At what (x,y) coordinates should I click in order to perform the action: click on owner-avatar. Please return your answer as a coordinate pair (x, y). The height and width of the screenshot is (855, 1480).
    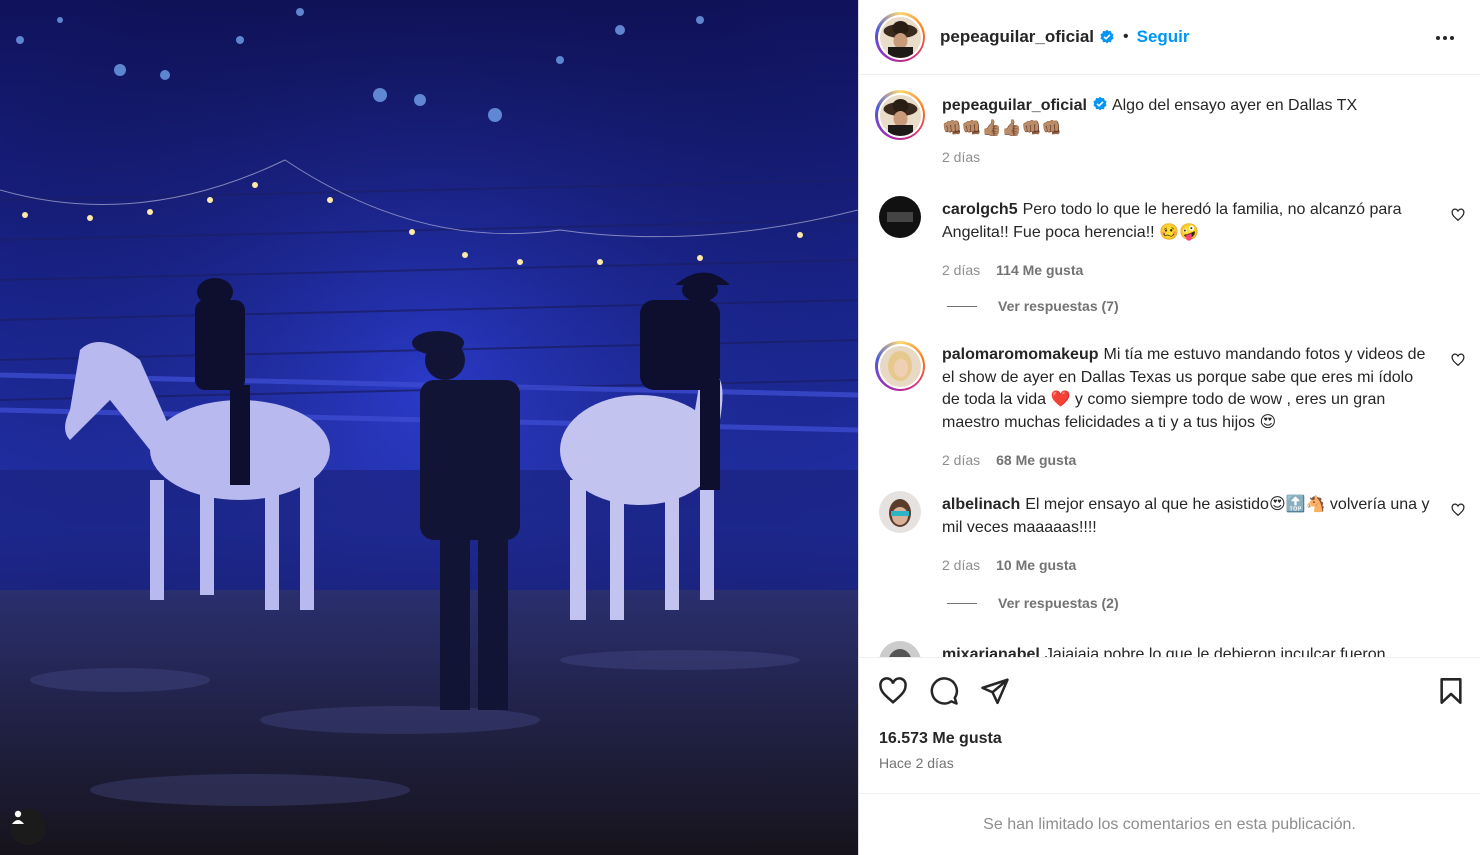
    Looking at the image, I should click on (900, 37).